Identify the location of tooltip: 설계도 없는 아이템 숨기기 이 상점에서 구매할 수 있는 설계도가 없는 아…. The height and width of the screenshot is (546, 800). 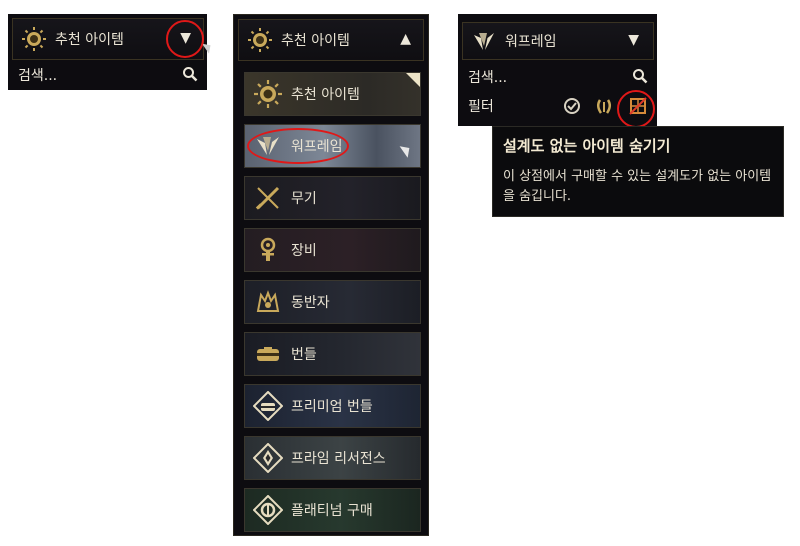
(638, 171).